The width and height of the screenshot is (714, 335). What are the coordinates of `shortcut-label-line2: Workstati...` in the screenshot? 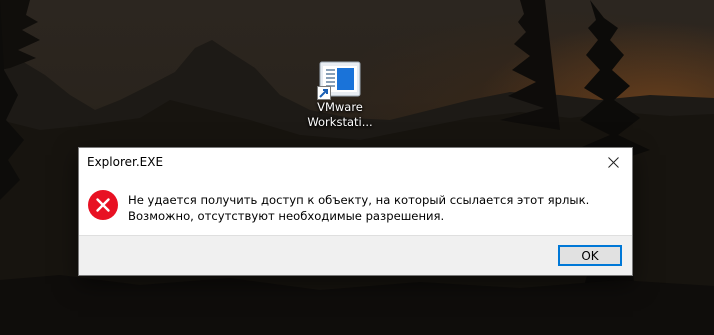 It's located at (340, 122).